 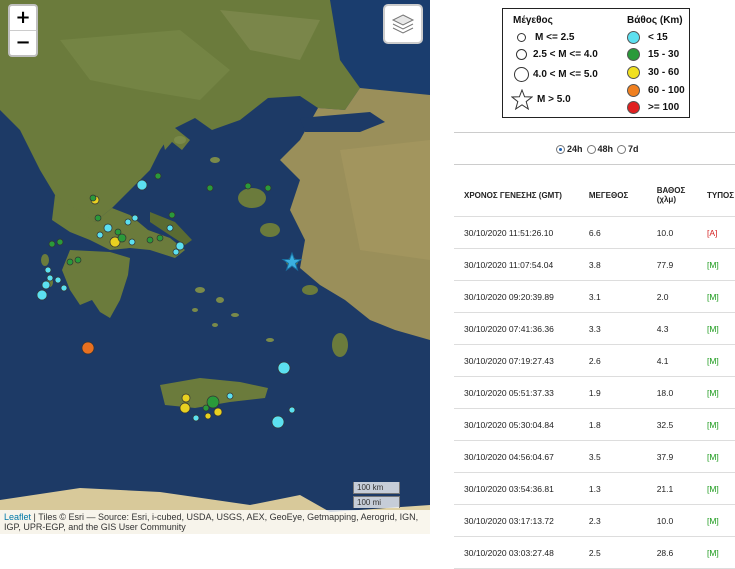 I want to click on legend-depth-row-4: 60 - 100, so click(x=656, y=90).